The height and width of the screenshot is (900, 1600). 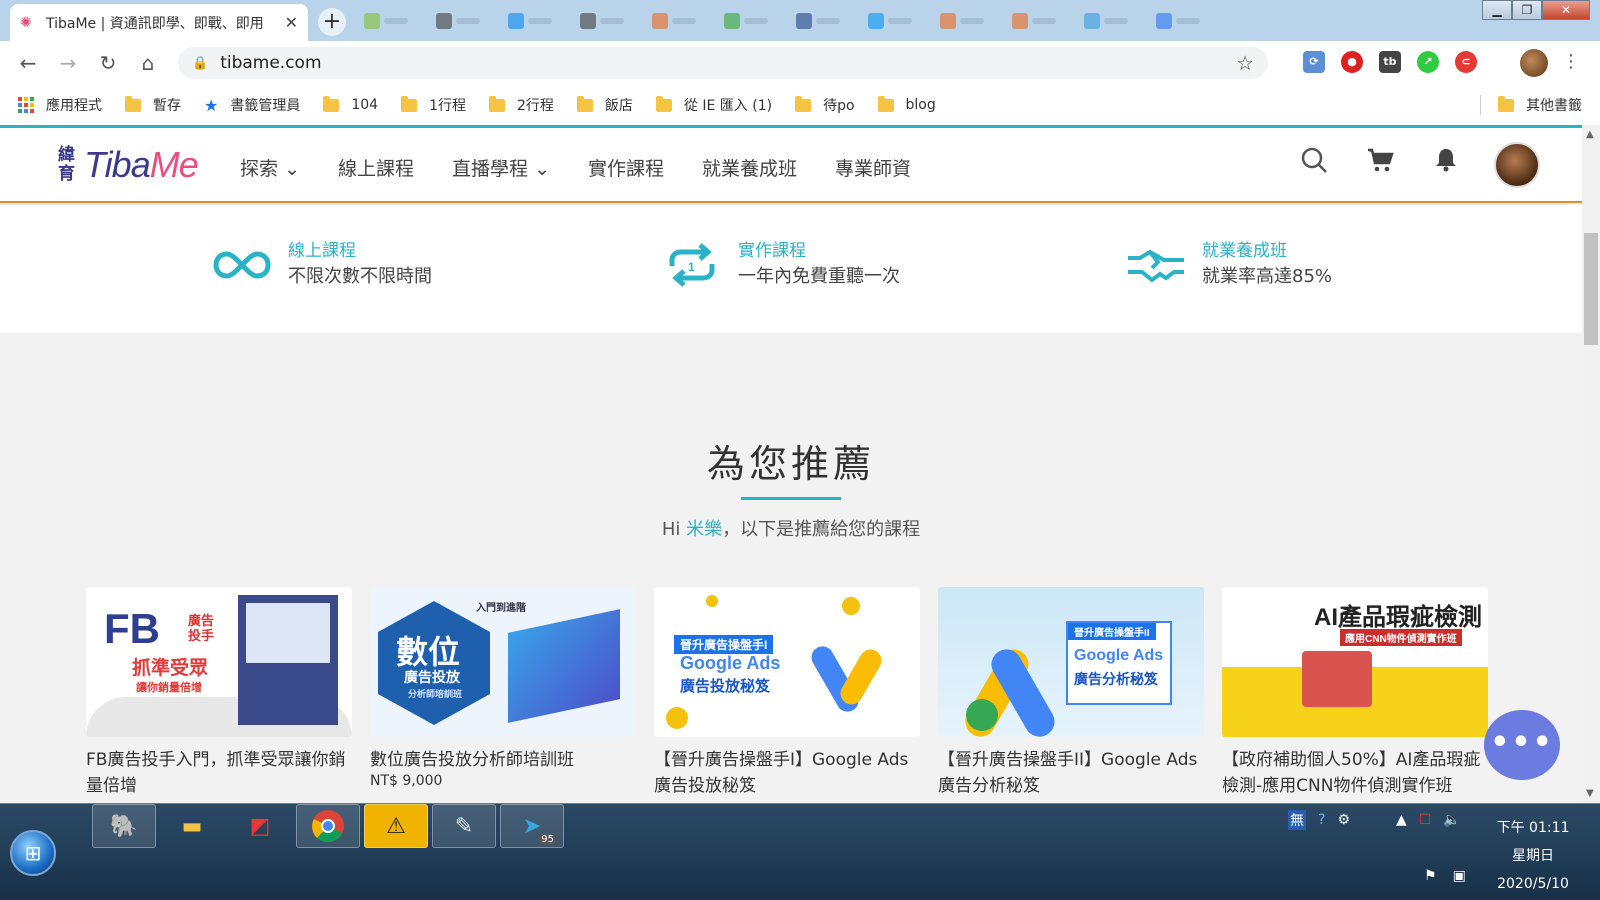 What do you see at coordinates (1314, 62) in the screenshot?
I see `extension-icon: ⟳` at bounding box center [1314, 62].